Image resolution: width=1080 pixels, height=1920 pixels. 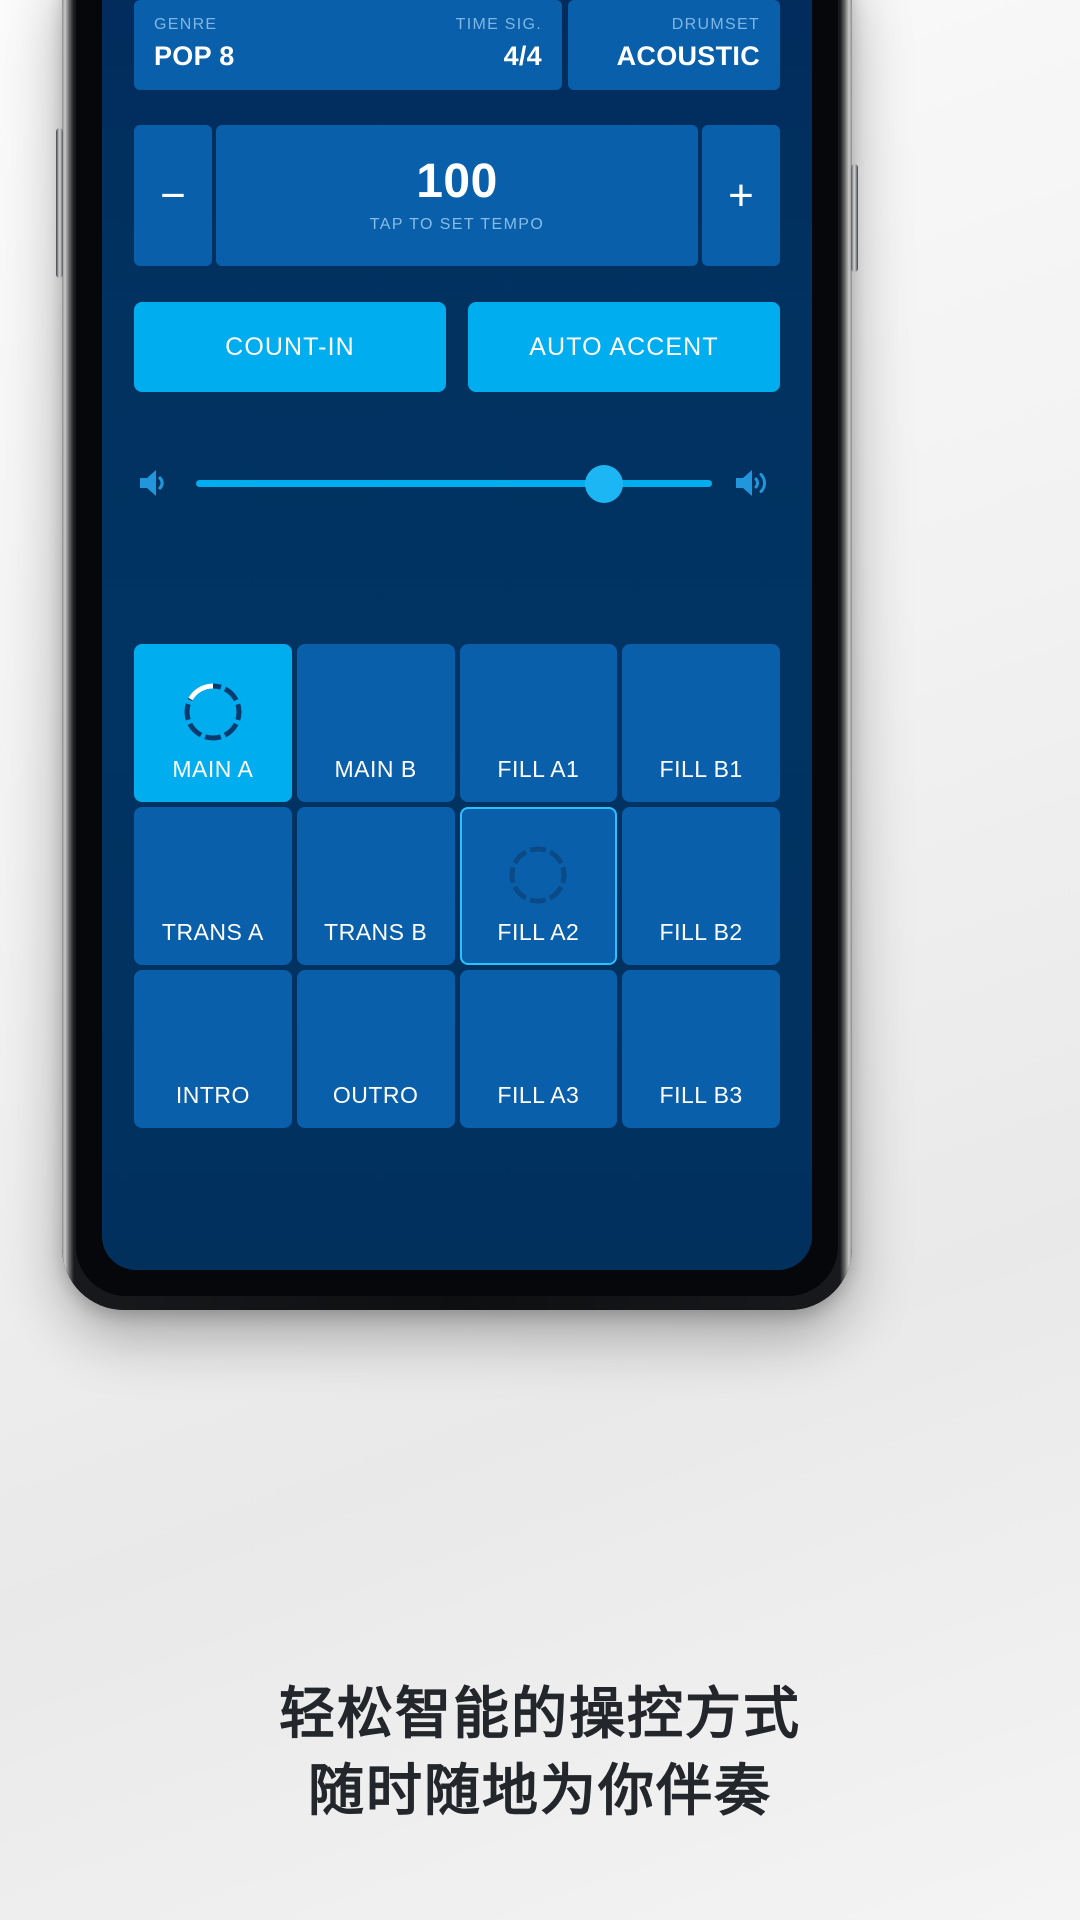 What do you see at coordinates (457, 347) in the screenshot?
I see `toggle-row: COUNT-IN AUTO ACCENT` at bounding box center [457, 347].